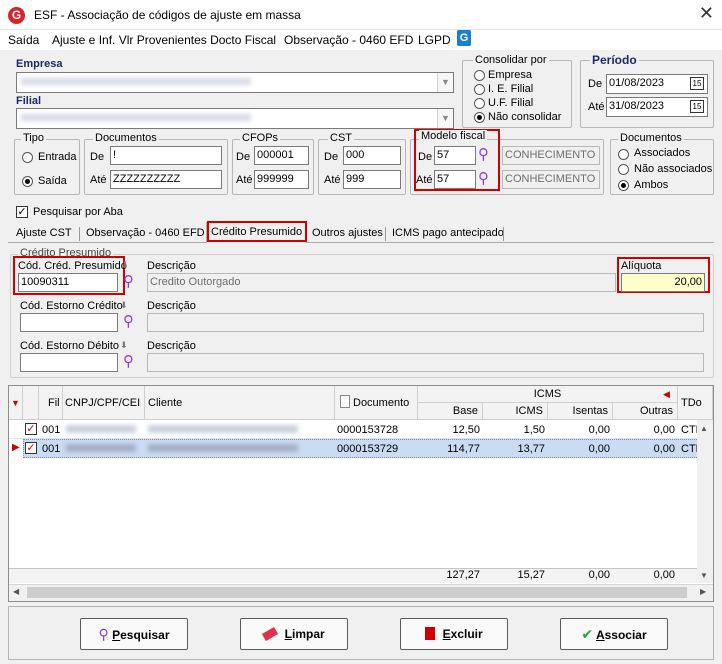 Image resolution: width=722 pixels, height=664 pixels. What do you see at coordinates (706, 13) in the screenshot?
I see `close-icon: ✕` at bounding box center [706, 13].